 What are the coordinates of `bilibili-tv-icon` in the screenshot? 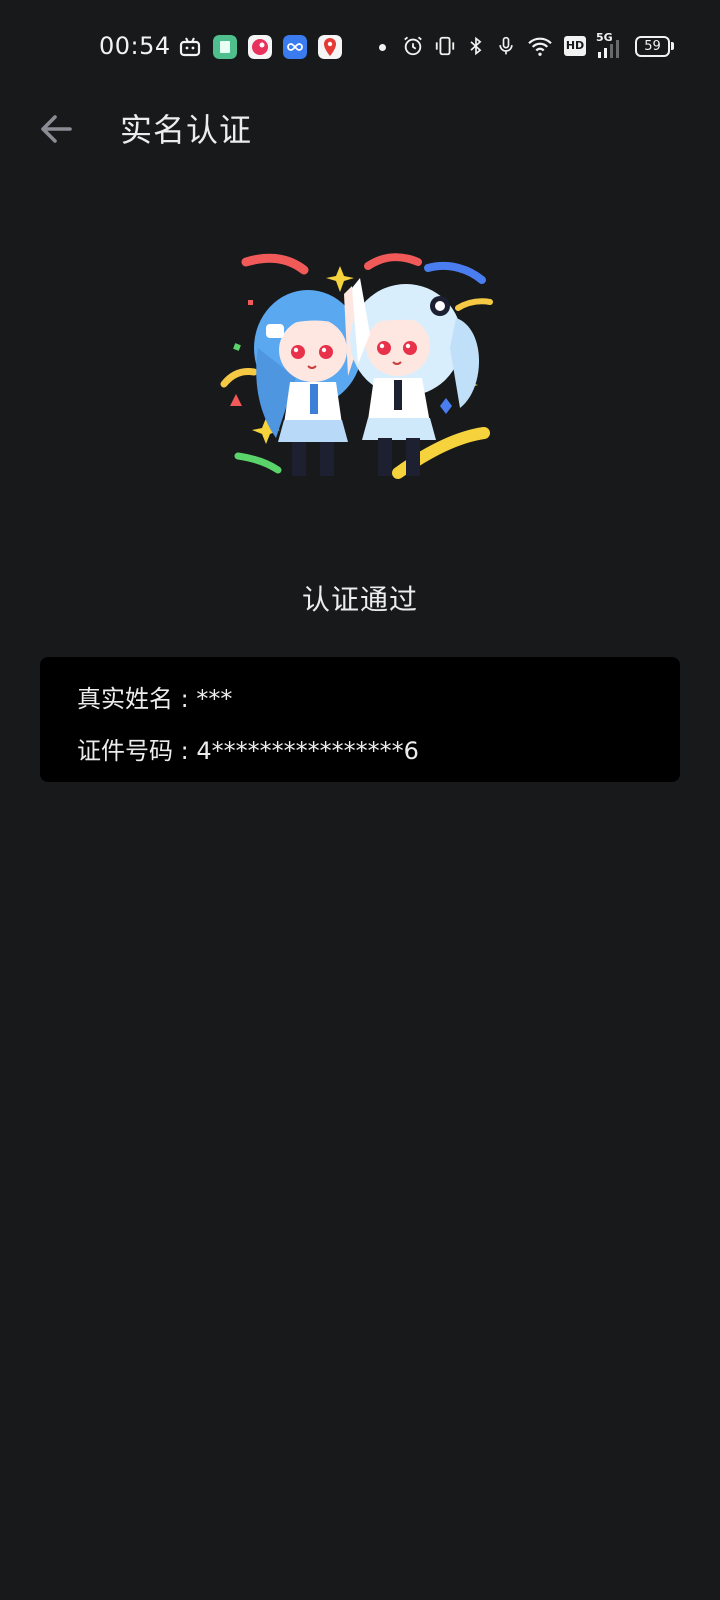 It's located at (190, 47).